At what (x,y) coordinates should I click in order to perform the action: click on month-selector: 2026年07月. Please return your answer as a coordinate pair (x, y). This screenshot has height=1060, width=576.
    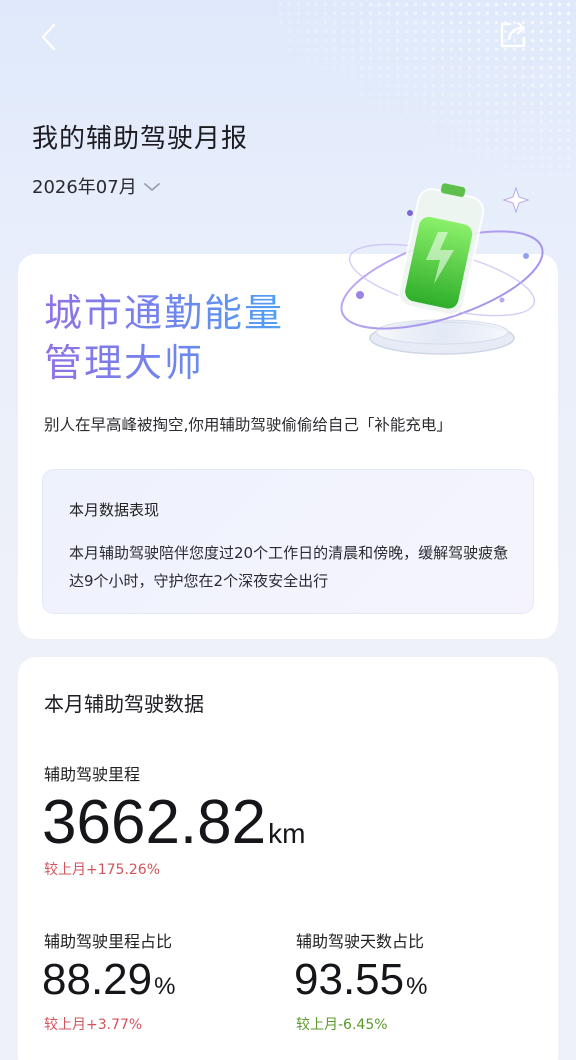
    Looking at the image, I should click on (96, 186).